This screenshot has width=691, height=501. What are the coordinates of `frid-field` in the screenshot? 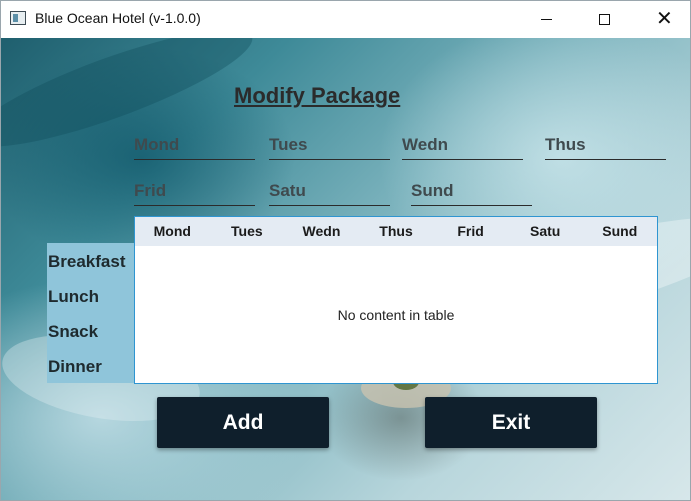 It's located at (194, 191).